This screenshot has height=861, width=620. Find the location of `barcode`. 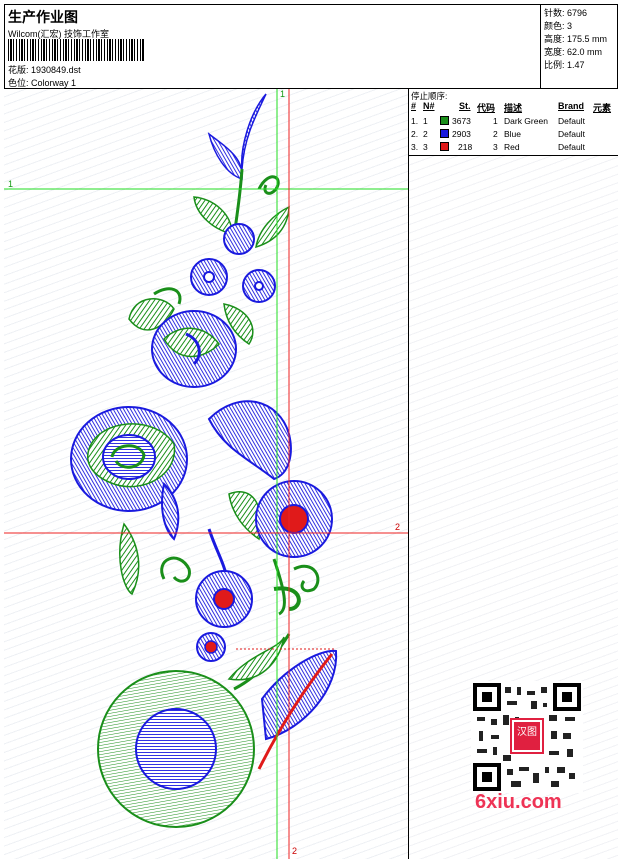

barcode is located at coordinates (76, 50).